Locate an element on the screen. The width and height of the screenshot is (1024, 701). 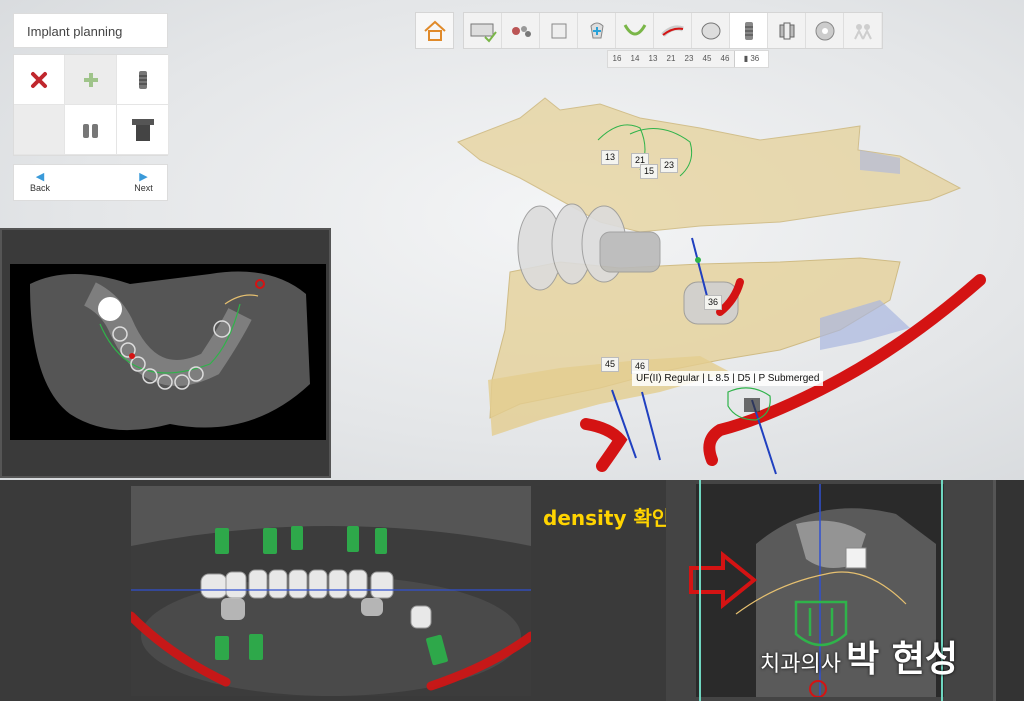
delete-implant-button is located at coordinates (39, 80).